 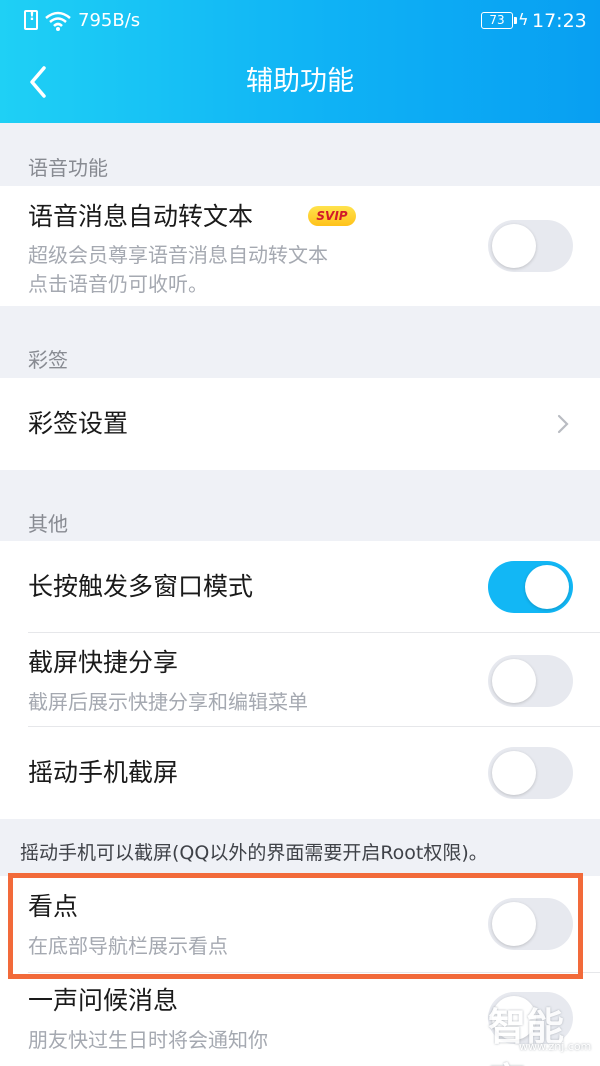 I want to click on row-shake-screenshot: 摇动手机截屏, so click(x=300, y=773).